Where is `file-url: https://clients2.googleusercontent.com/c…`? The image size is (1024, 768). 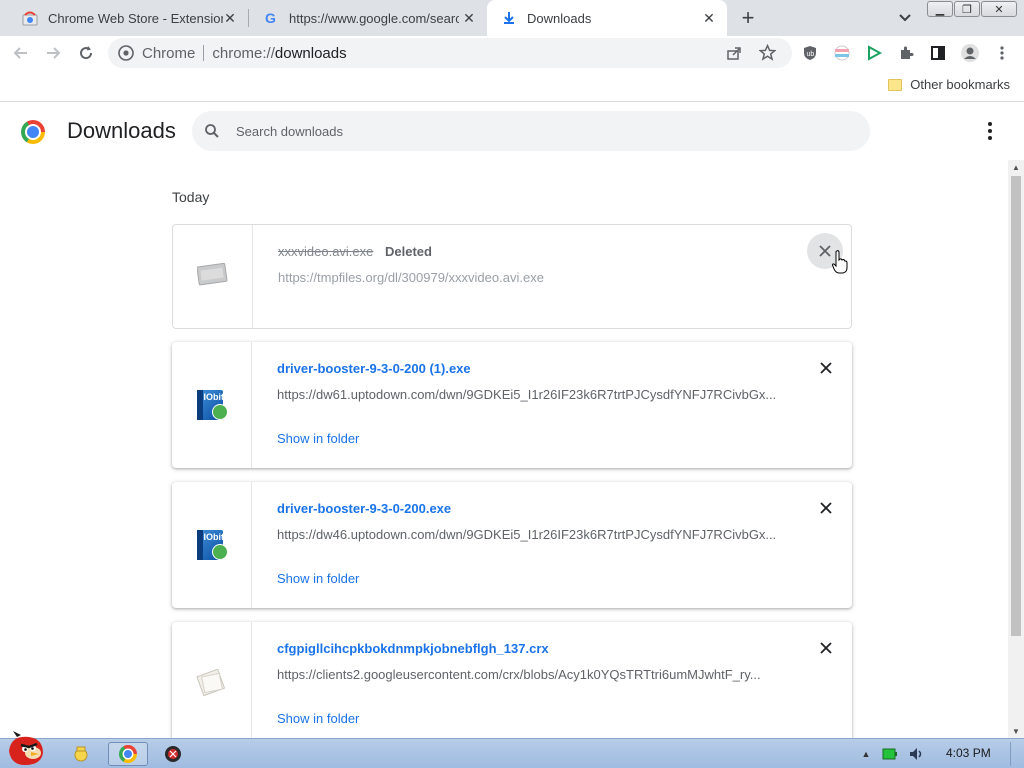 file-url: https://clients2.googleusercontent.com/c… is located at coordinates (519, 674).